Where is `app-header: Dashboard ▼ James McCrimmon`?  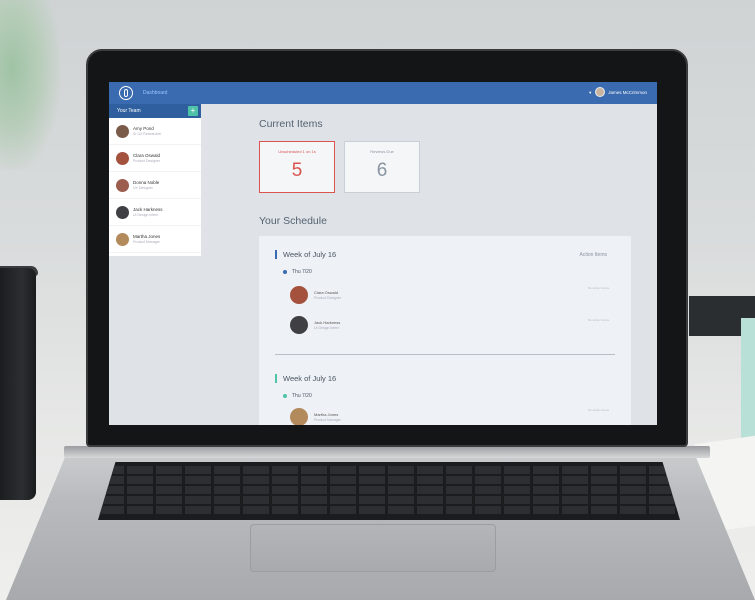
app-header: Dashboard ▼ James McCrimmon is located at coordinates (383, 93).